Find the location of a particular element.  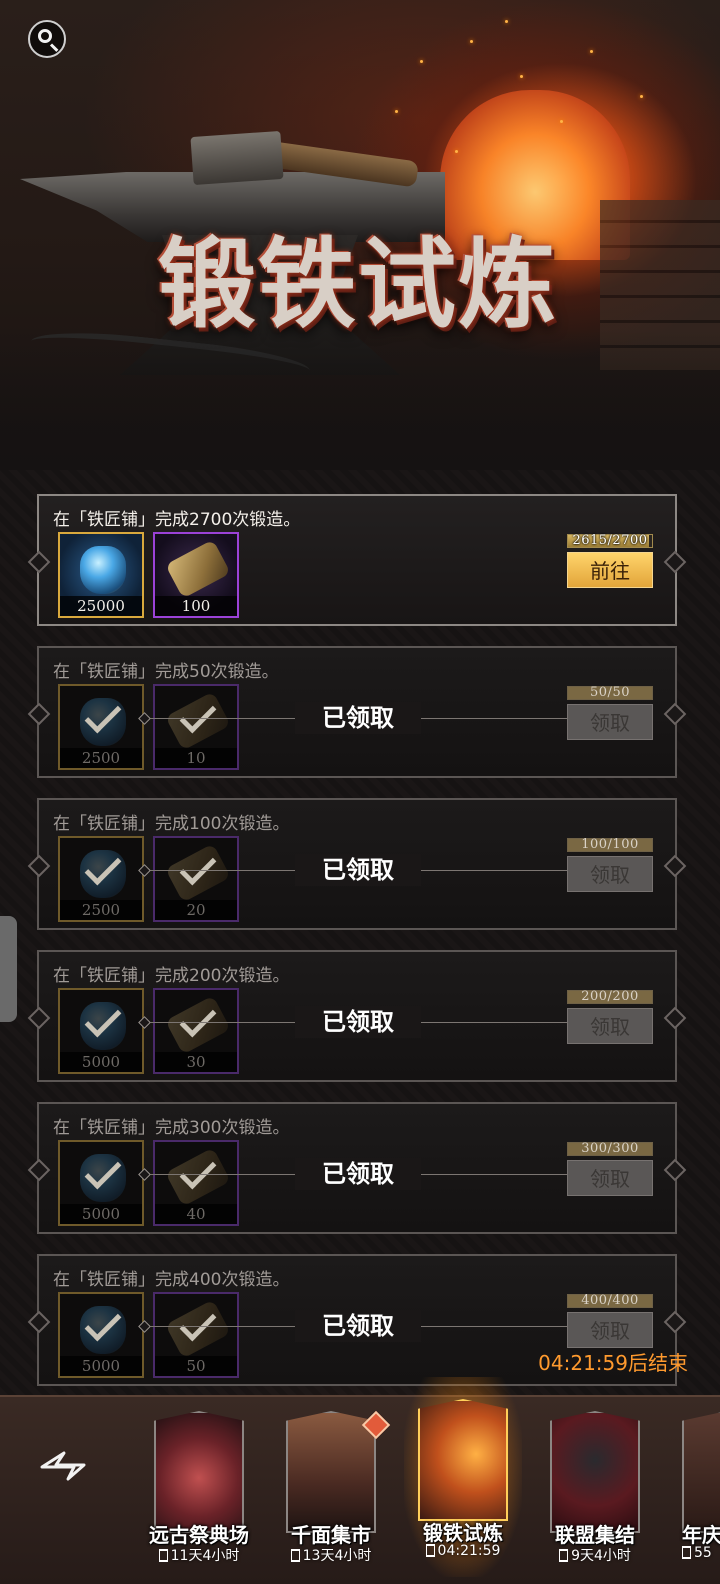

reward-slot: 100 is located at coordinates (196, 575).